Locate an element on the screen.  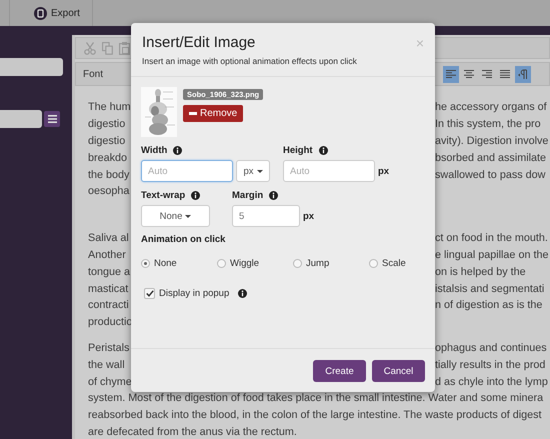
body-text: system. Most of the digestion of food takes place in the small intestine. Water and some minera is located at coordinates (316, 398).